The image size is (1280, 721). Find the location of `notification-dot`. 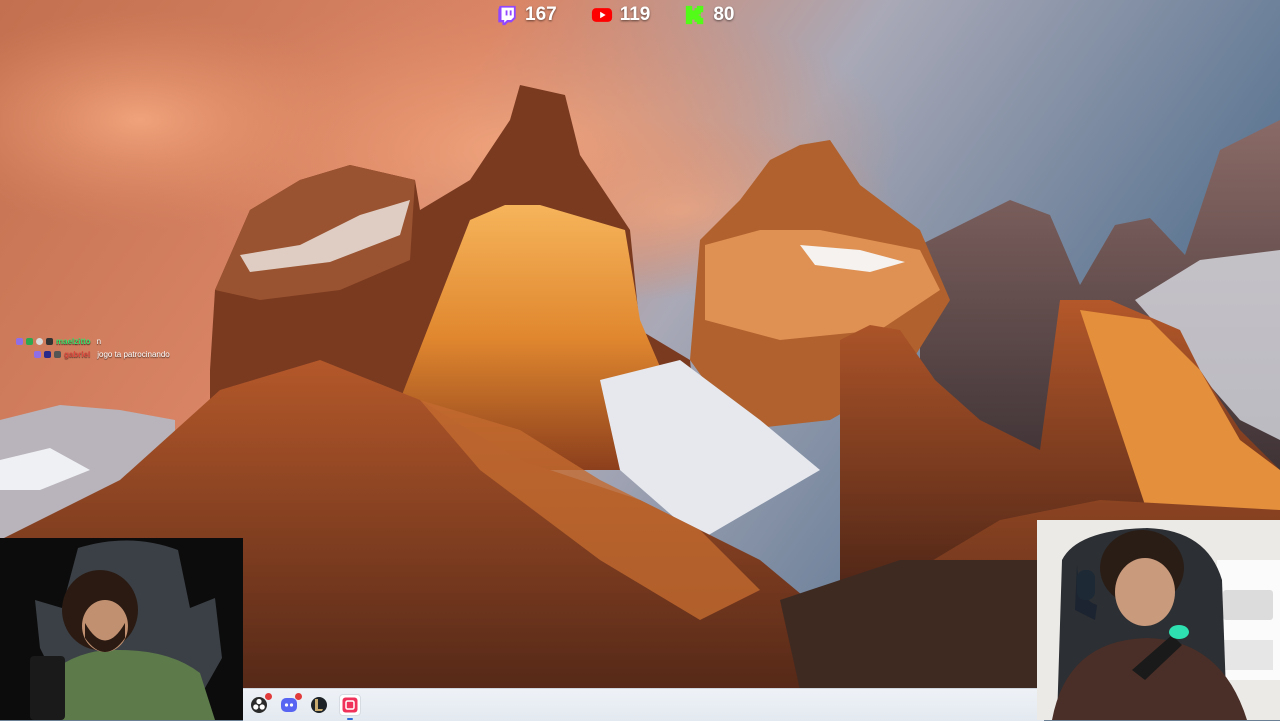

notification-dot is located at coordinates (268, 696).